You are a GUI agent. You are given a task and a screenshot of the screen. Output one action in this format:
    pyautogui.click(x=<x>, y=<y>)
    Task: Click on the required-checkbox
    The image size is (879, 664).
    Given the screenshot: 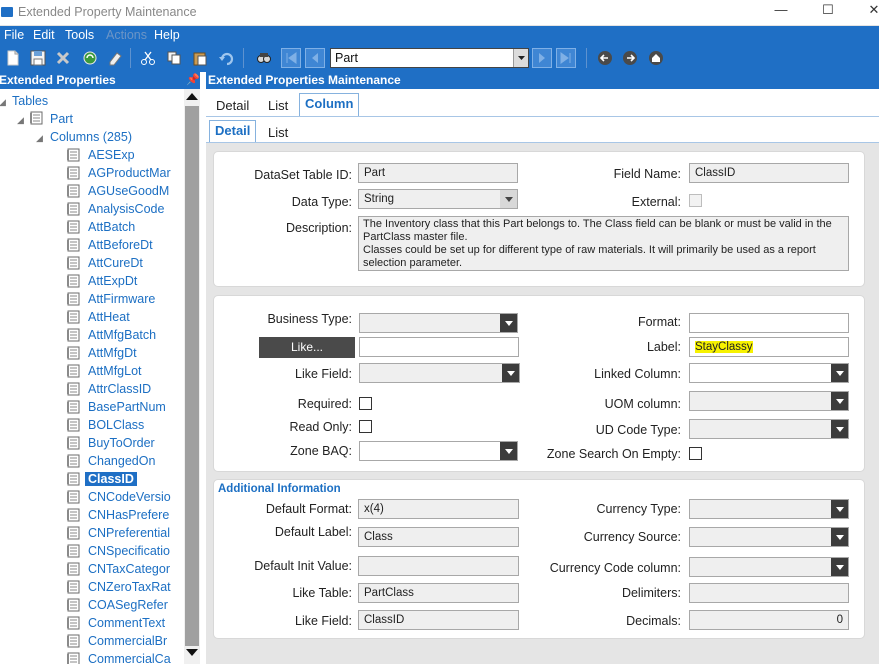 What is the action you would take?
    pyautogui.click(x=365, y=403)
    